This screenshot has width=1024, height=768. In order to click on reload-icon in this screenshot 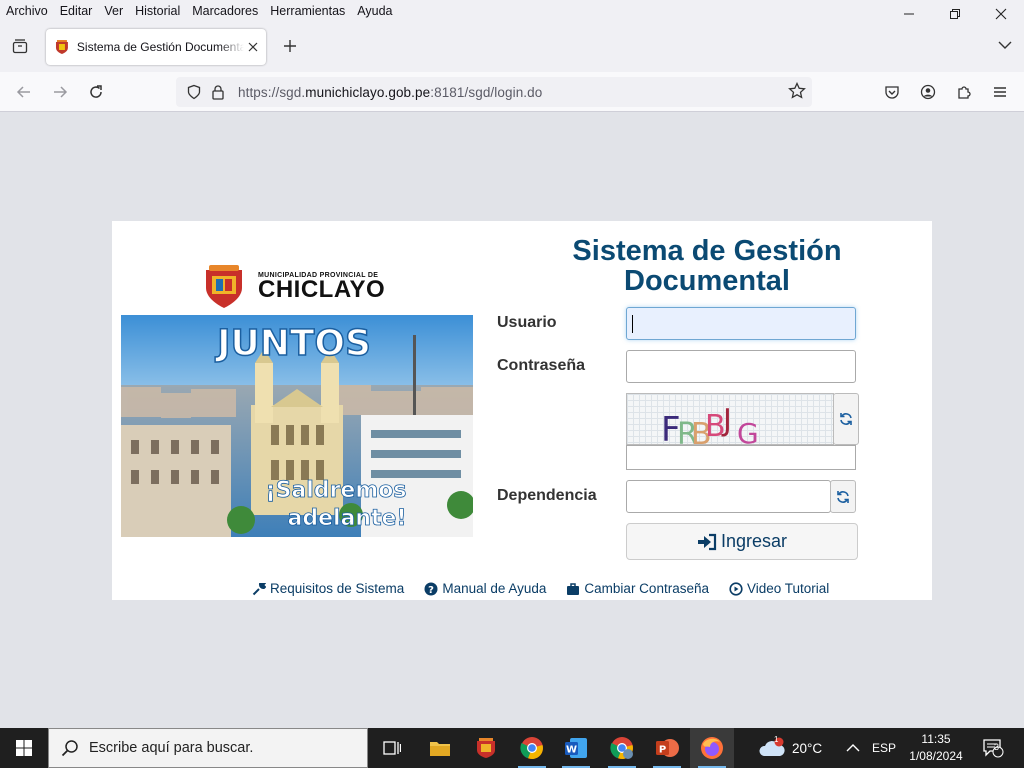, I will do `click(96, 91)`.